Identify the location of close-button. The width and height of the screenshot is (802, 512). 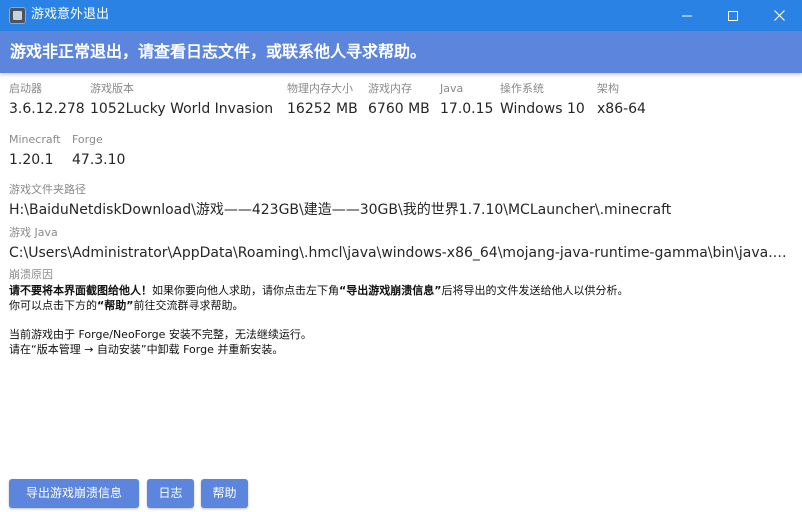
(779, 15).